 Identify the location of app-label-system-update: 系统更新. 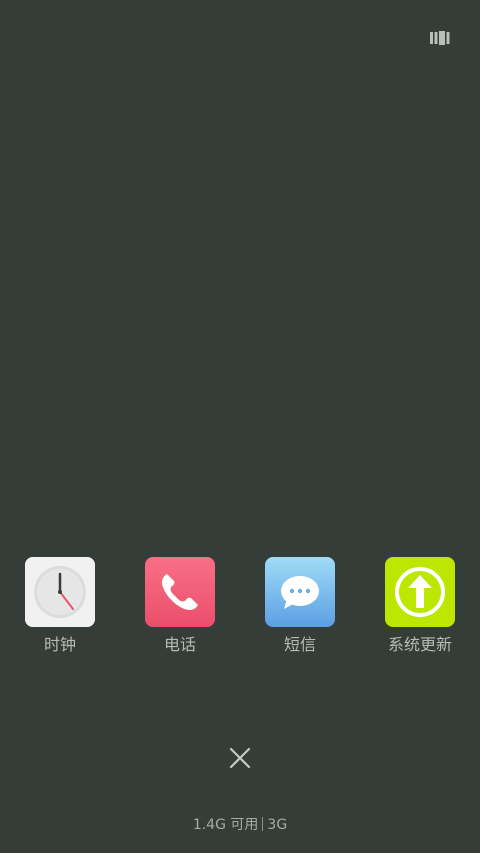
(419, 644).